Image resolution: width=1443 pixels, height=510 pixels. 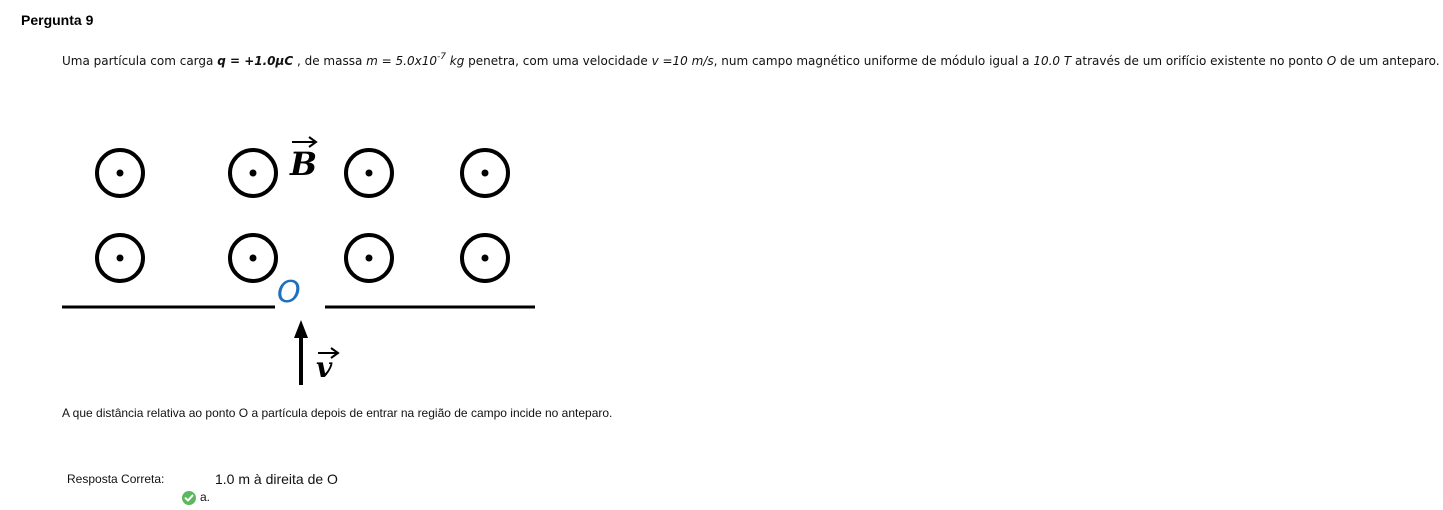 I want to click on field-label-b: B, so click(x=303, y=159).